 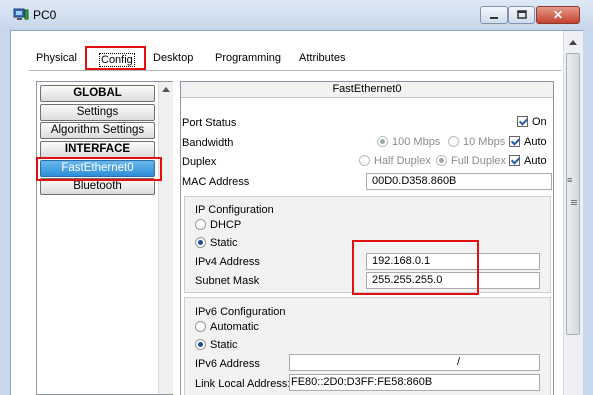 I want to click on ip-config-title: IP Configuration, so click(x=234, y=210).